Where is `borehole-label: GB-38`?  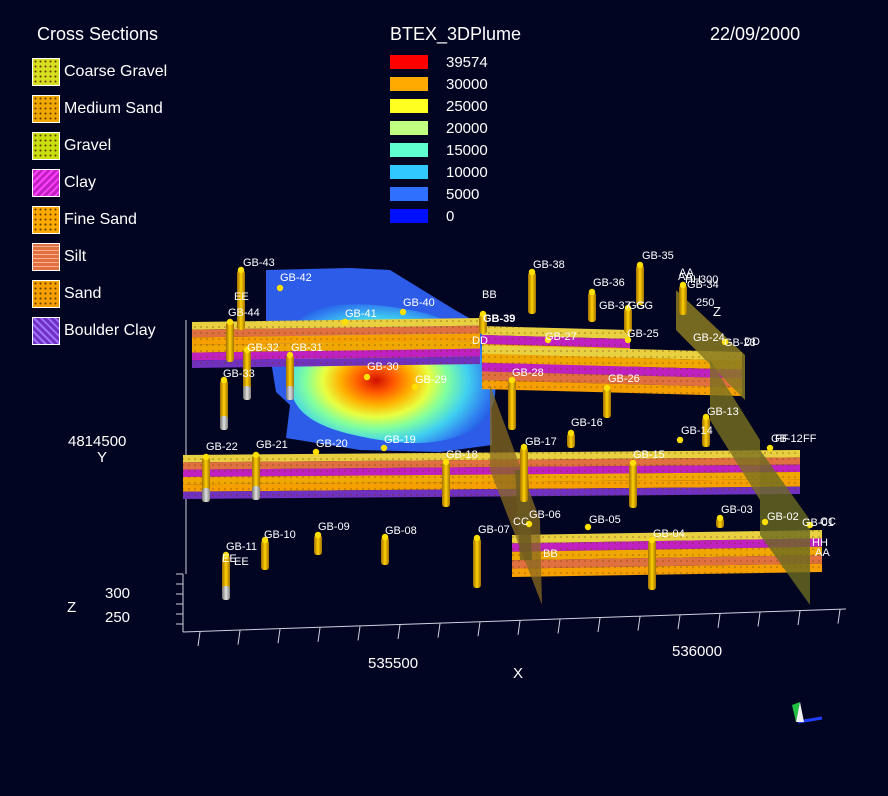
borehole-label: GB-38 is located at coordinates (549, 265).